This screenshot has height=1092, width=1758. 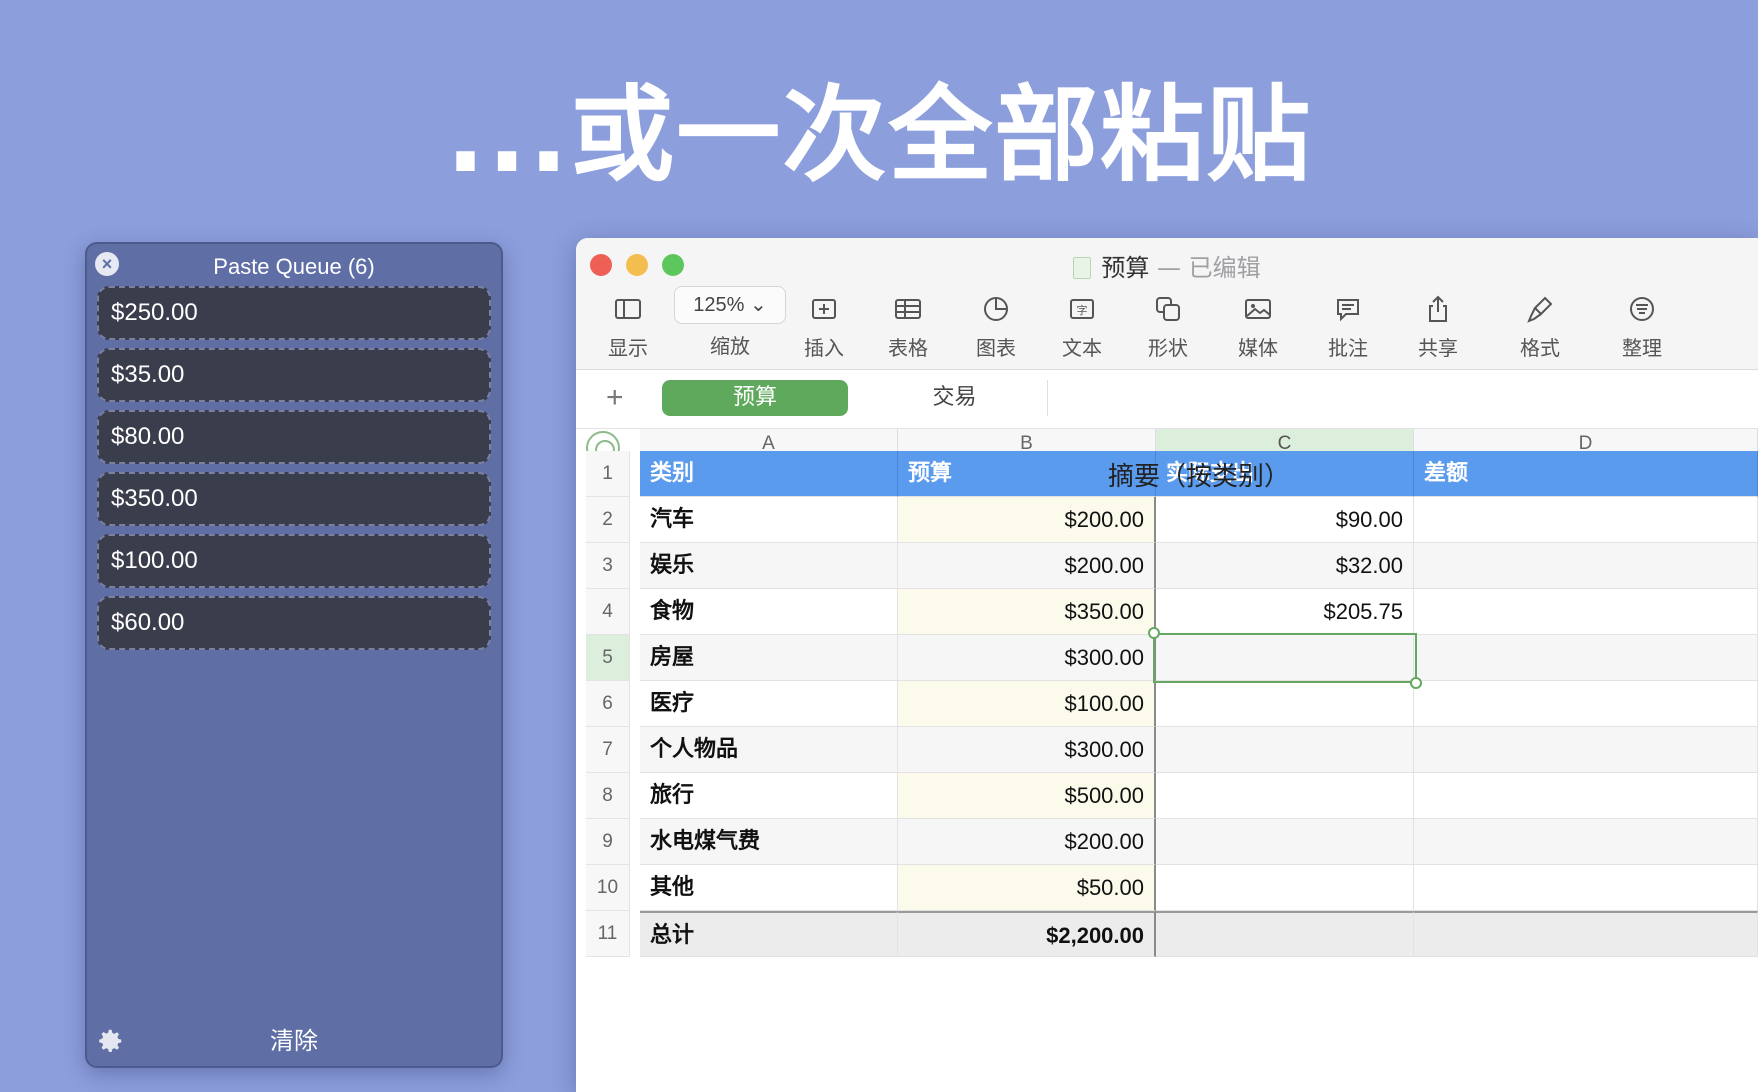 I want to click on comment-button: 批注, so click(x=1348, y=327).